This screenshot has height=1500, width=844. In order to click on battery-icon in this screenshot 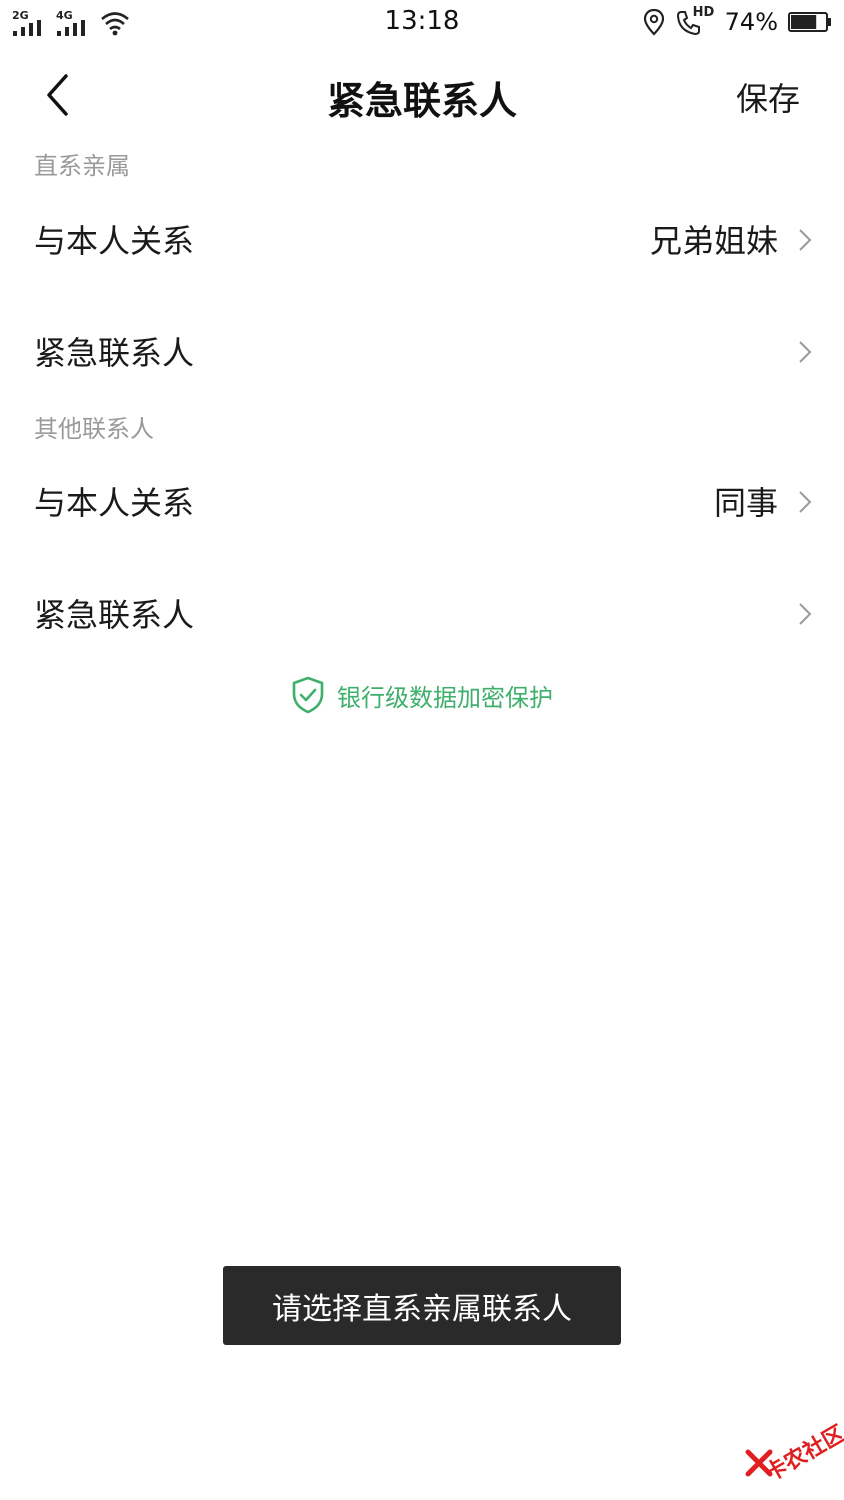, I will do `click(810, 22)`.